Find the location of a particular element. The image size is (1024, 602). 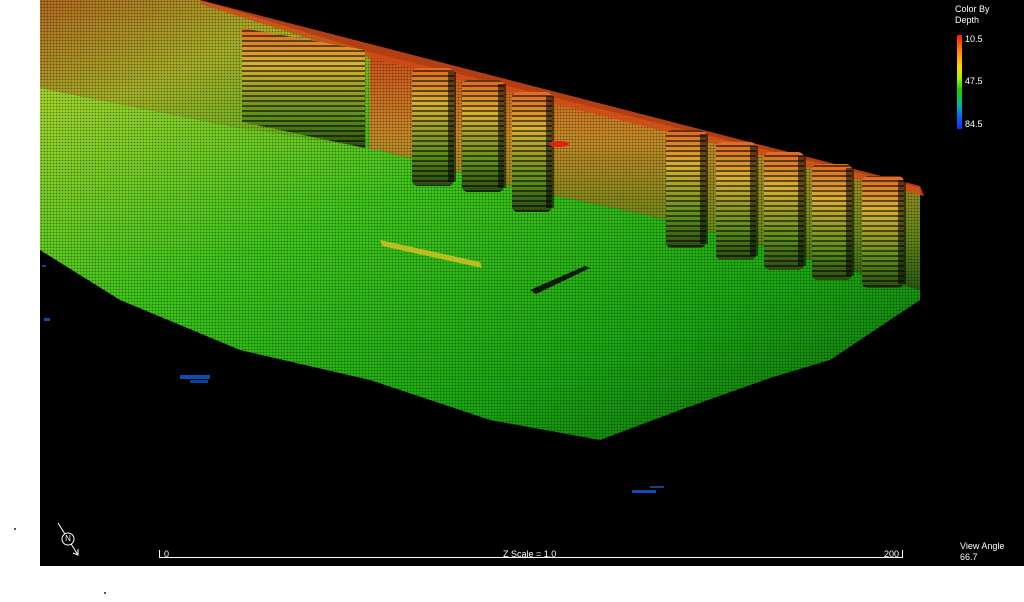

view-angle-value: 66.7 is located at coordinates (969, 557).